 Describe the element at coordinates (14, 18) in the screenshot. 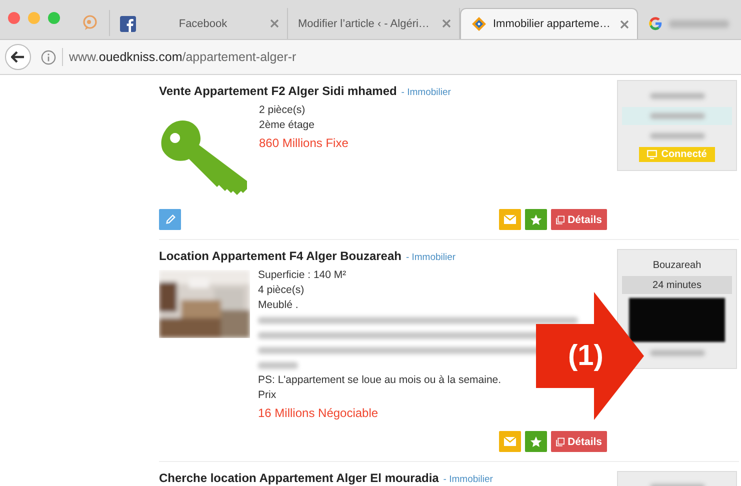

I see `close-window-button` at that location.